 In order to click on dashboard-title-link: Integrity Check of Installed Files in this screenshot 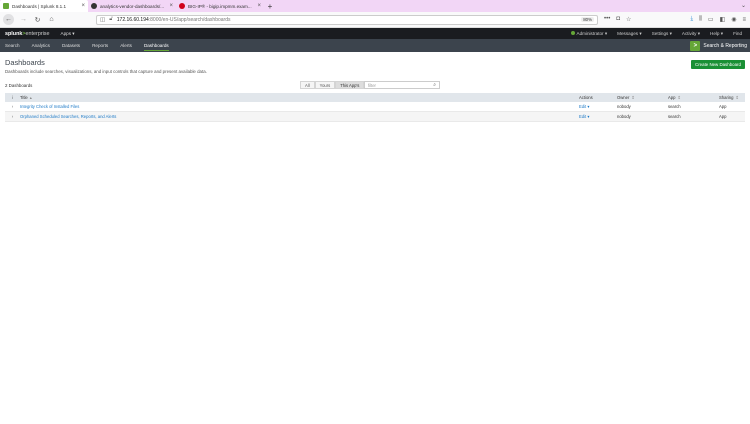, I will do `click(299, 106)`.